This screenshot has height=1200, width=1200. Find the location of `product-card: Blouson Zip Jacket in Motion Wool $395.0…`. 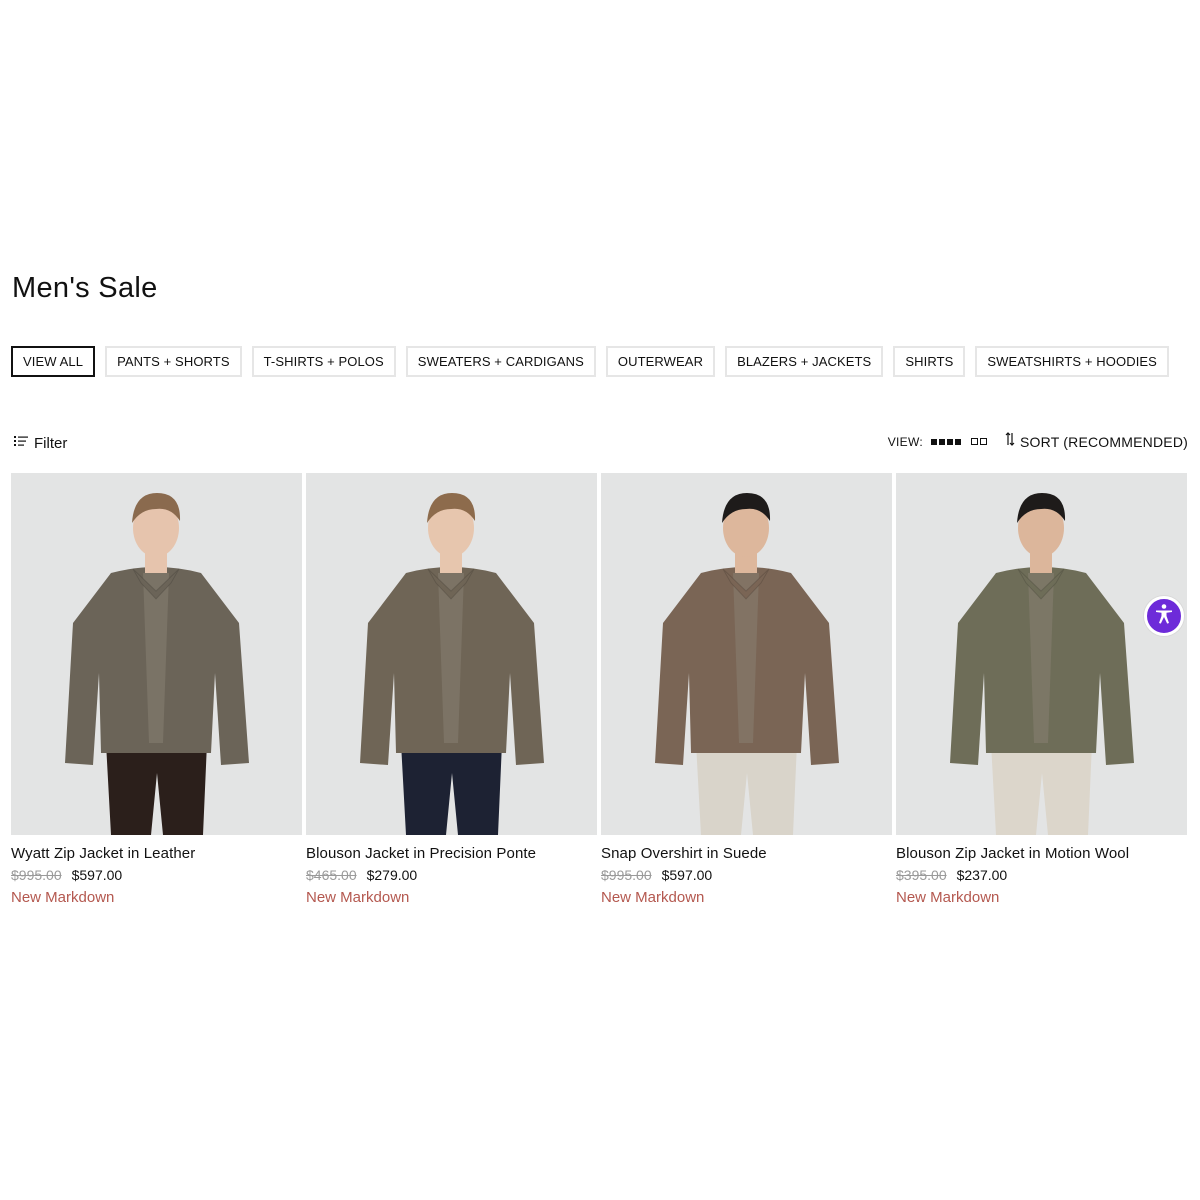

product-card: Blouson Zip Jacket in Motion Wool $395.0… is located at coordinates (1041, 689).